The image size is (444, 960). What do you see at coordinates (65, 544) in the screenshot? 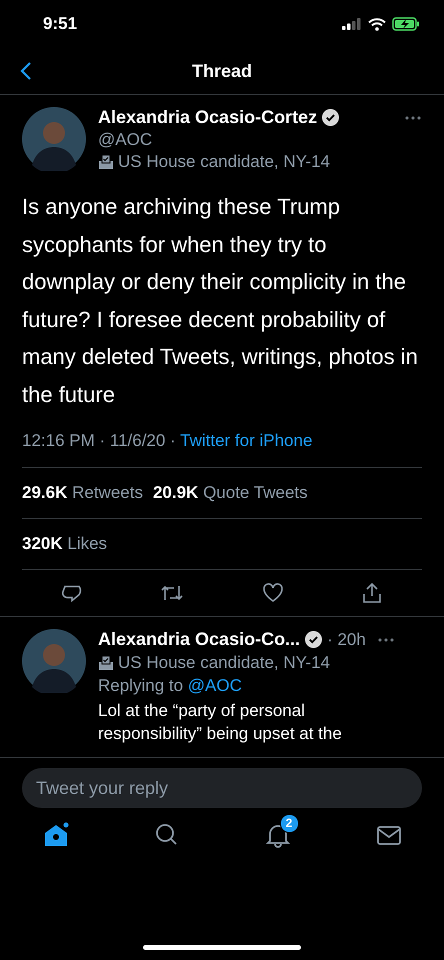
I see `stat-link: 320K Likes` at bounding box center [65, 544].